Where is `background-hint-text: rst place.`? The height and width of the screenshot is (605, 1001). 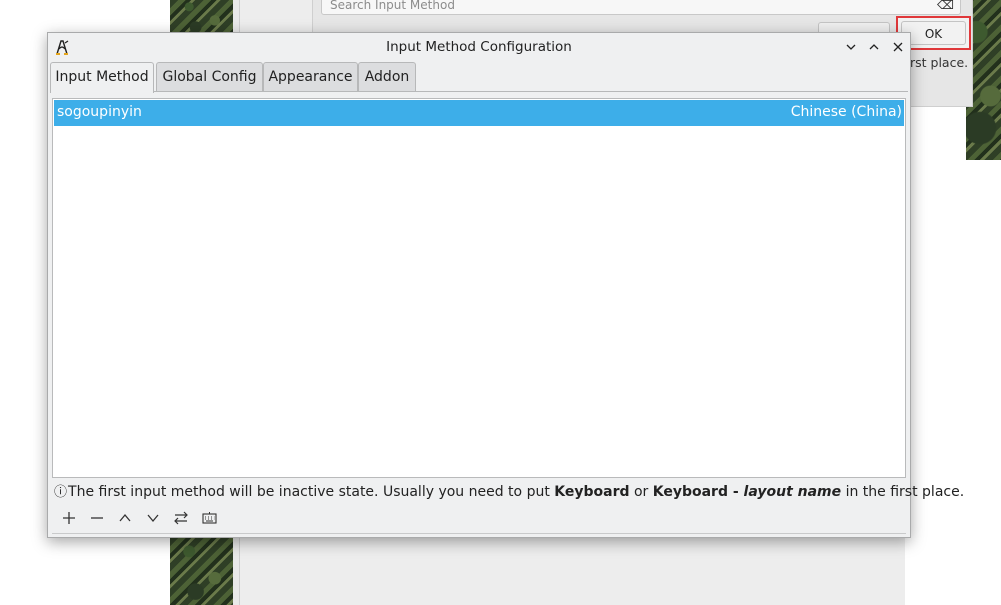
background-hint-text: rst place. is located at coordinates (939, 62).